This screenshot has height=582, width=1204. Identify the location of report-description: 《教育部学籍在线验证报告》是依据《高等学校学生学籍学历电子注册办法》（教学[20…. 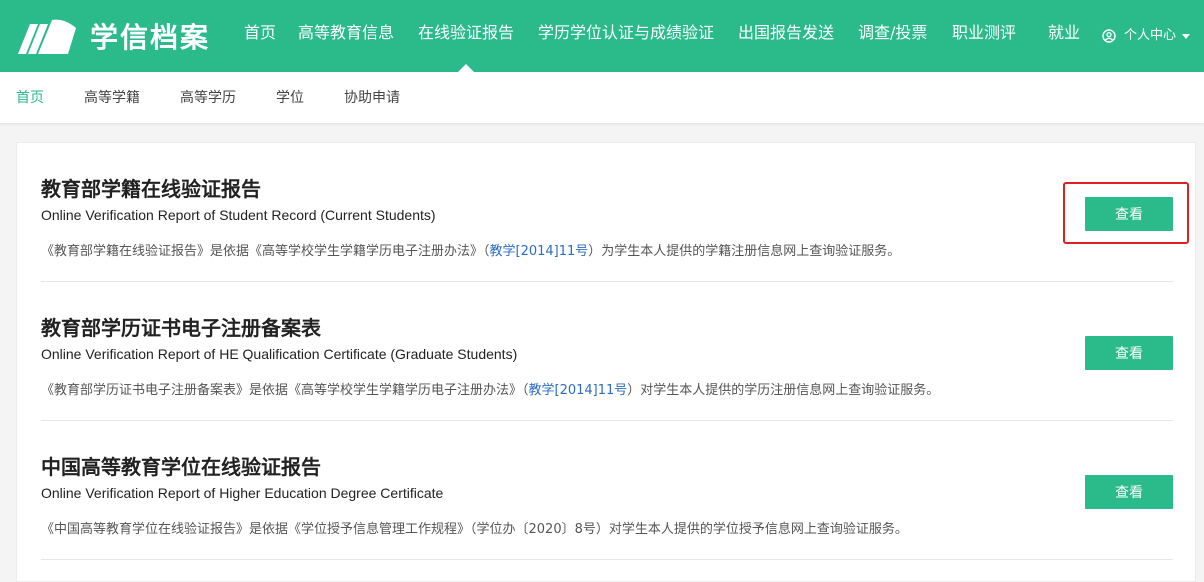
(470, 249).